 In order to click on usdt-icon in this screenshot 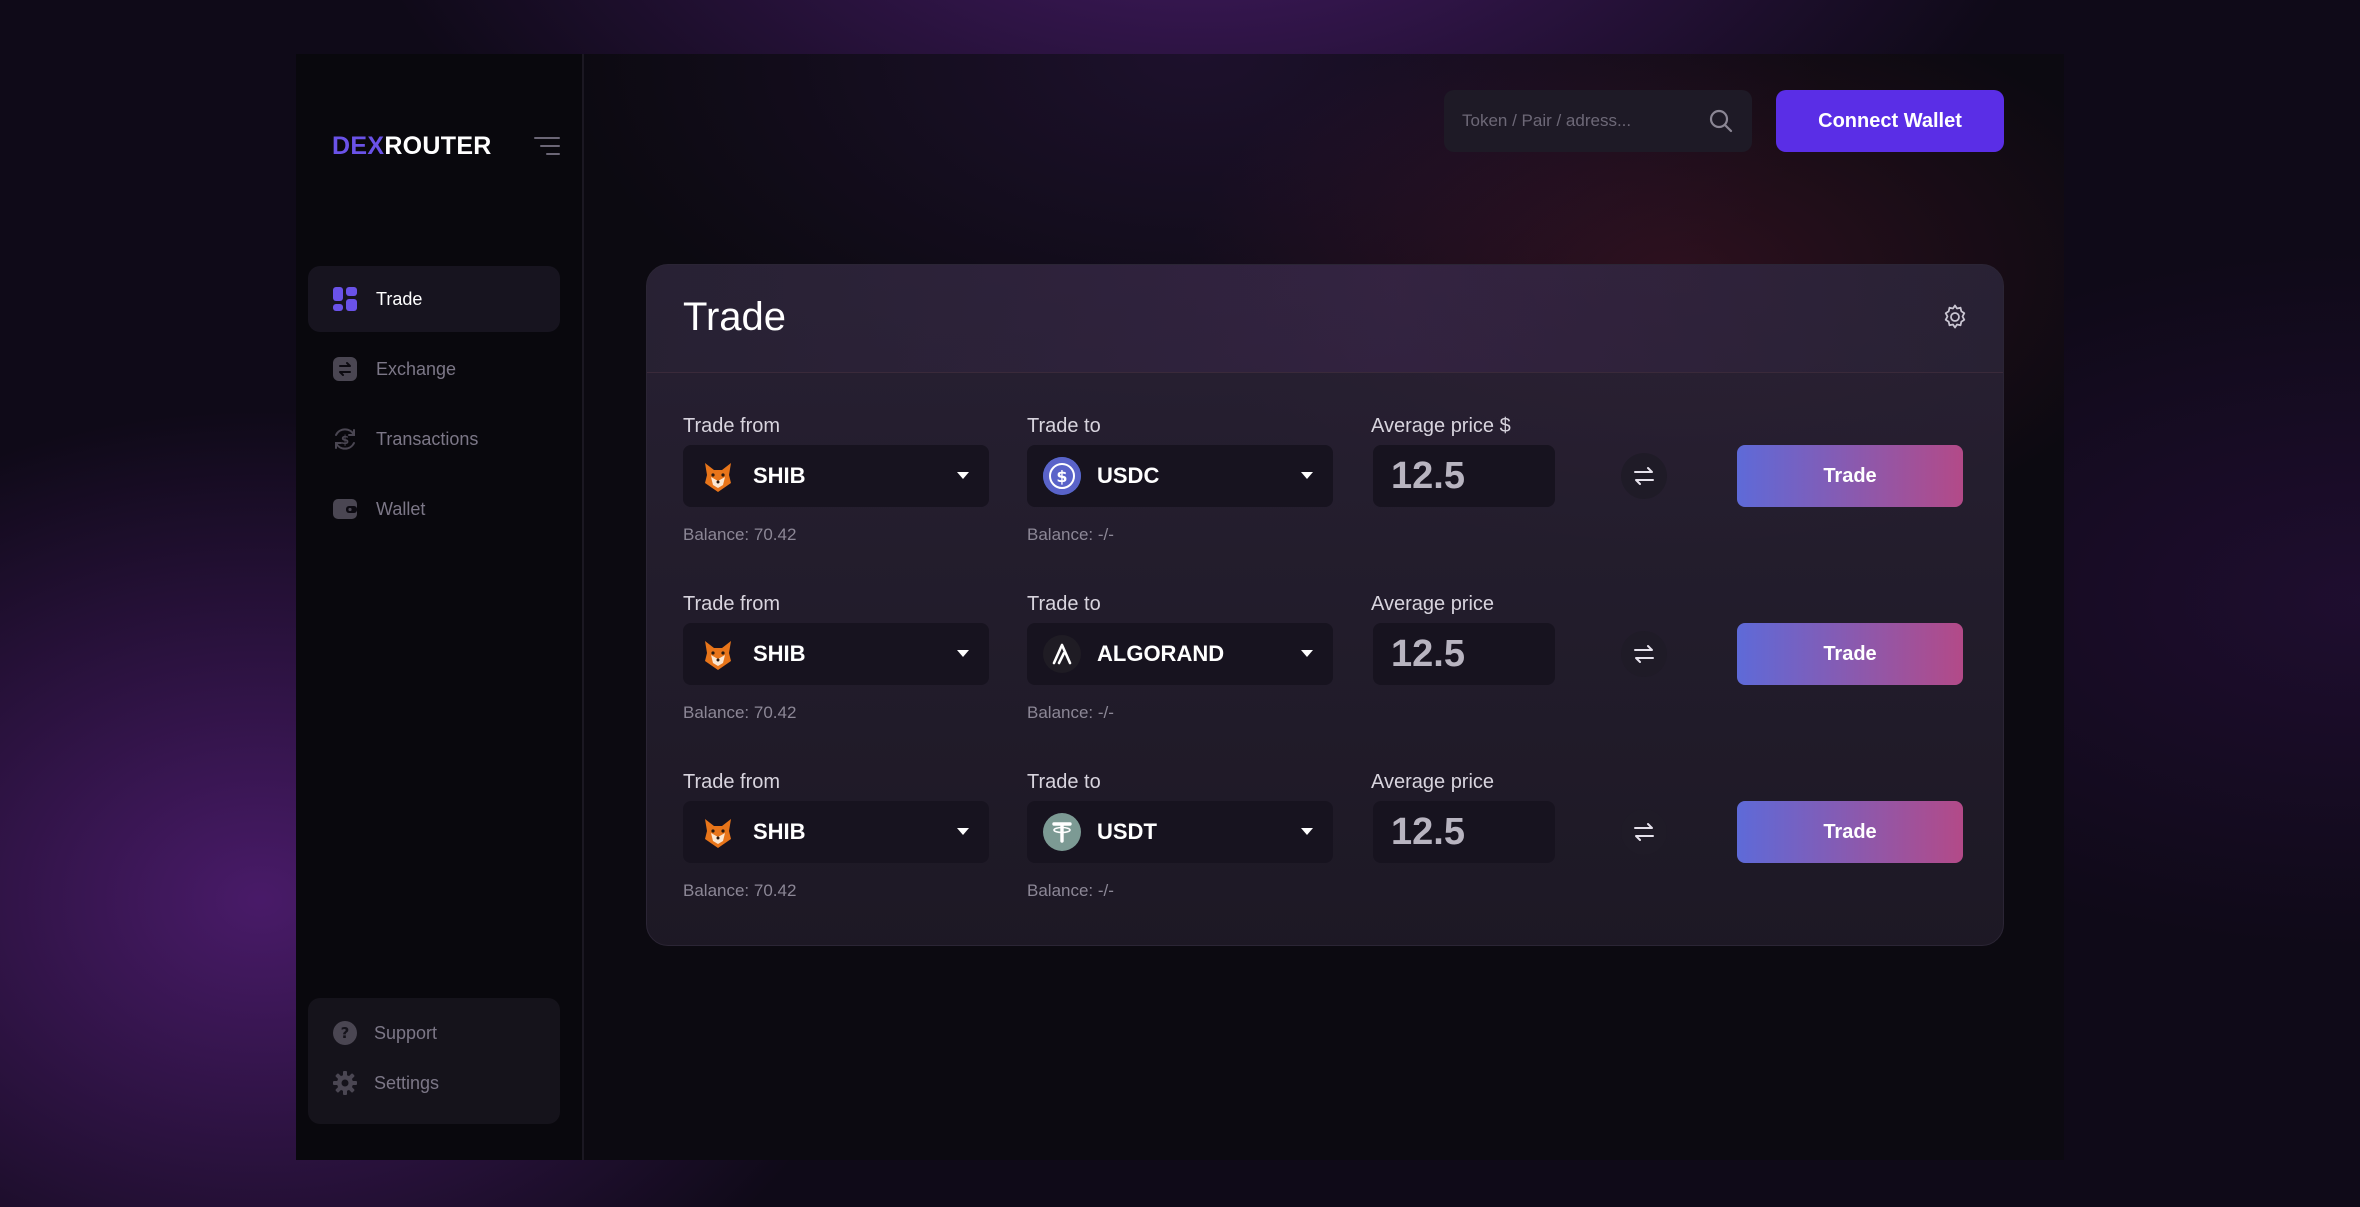, I will do `click(1062, 832)`.